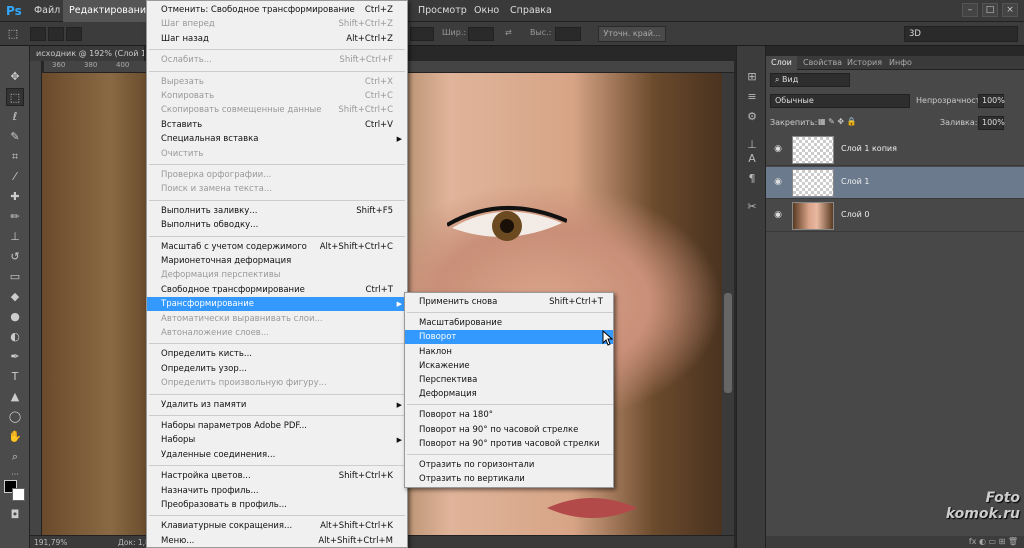 The width and height of the screenshot is (1024, 548). What do you see at coordinates (509, 479) in the screenshot?
I see `transform-submenu-item: Отразить по вертикали` at bounding box center [509, 479].